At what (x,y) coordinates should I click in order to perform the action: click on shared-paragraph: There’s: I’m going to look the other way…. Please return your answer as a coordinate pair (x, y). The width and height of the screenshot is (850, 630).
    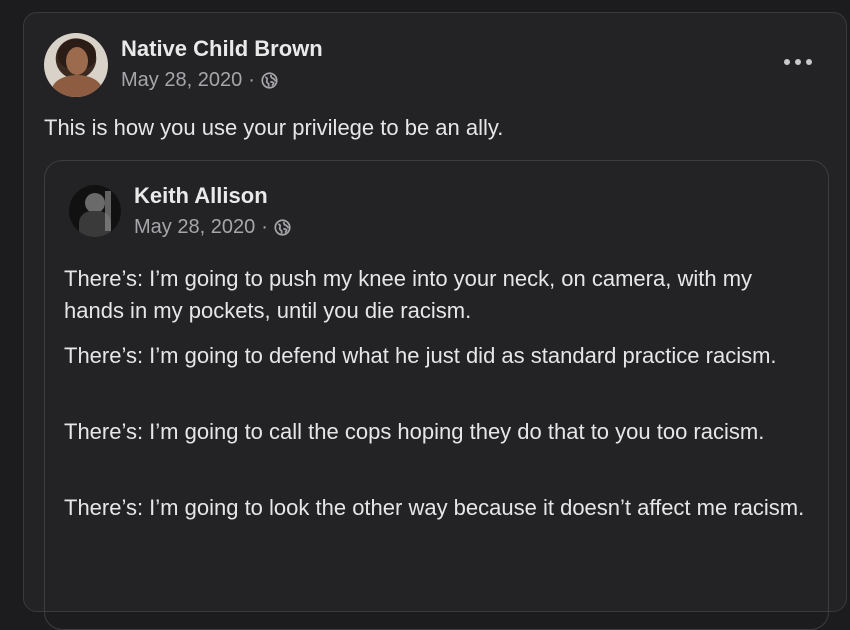
    Looking at the image, I should click on (434, 507).